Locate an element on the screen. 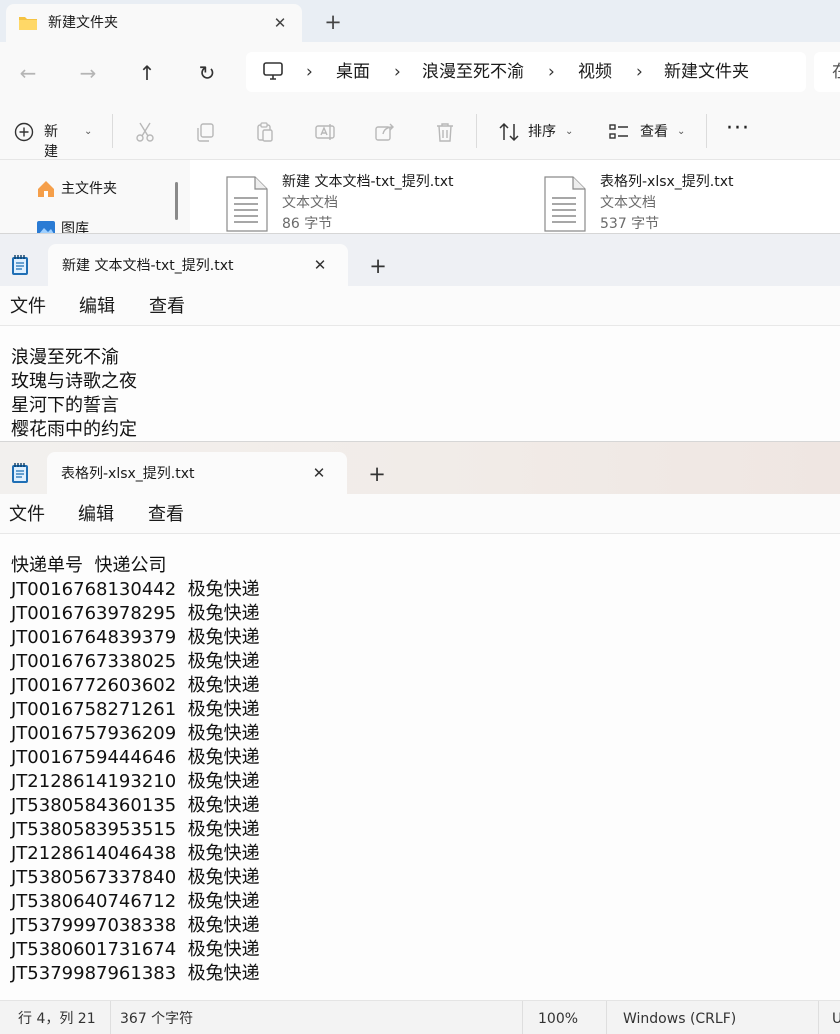  notepad-tab: 新建 文本文档-txt_提列.txt ✕ is located at coordinates (198, 265).